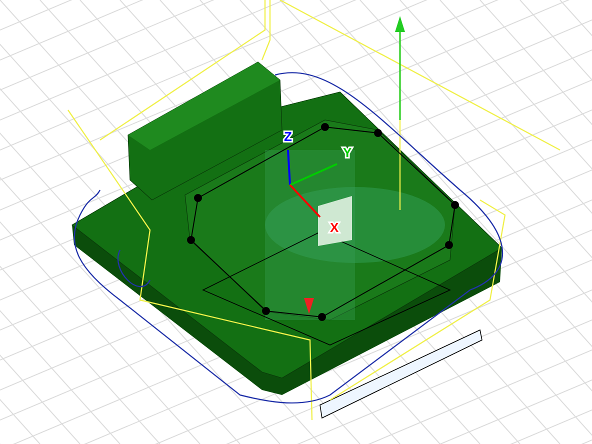 The image size is (592, 444). What do you see at coordinates (309, 306) in the screenshot?
I see `tool-arrow` at bounding box center [309, 306].